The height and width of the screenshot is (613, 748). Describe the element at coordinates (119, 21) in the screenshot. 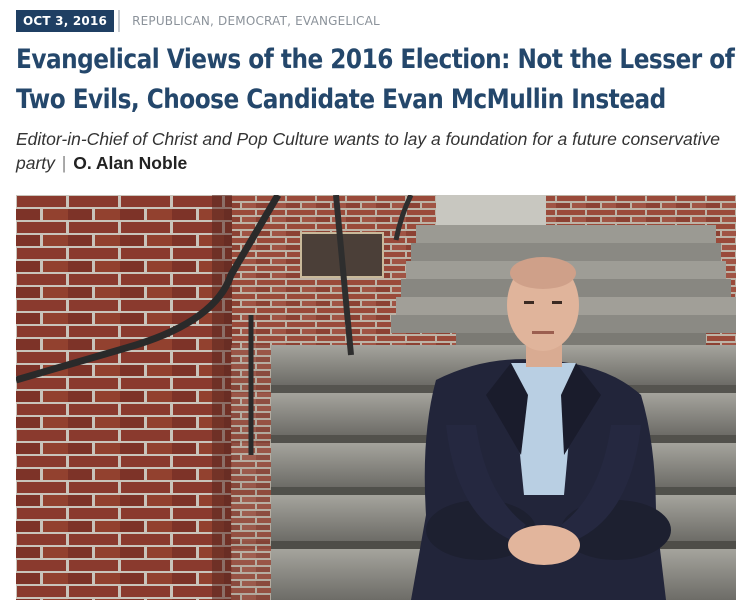

I see `divider` at that location.